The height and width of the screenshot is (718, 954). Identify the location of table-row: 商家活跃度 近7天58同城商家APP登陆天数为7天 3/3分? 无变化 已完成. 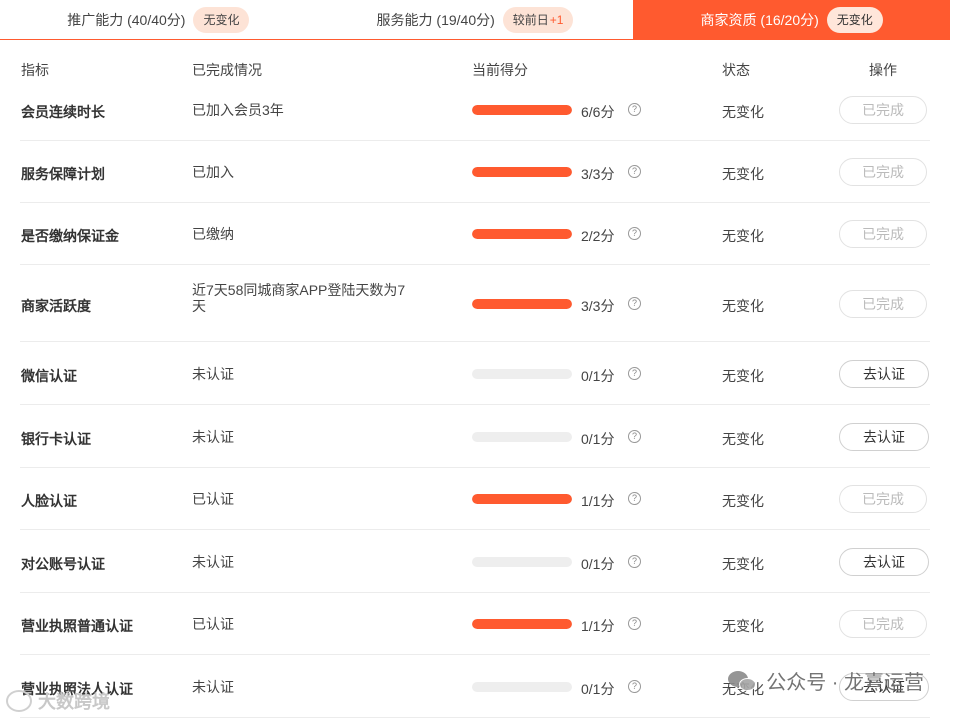
(475, 303).